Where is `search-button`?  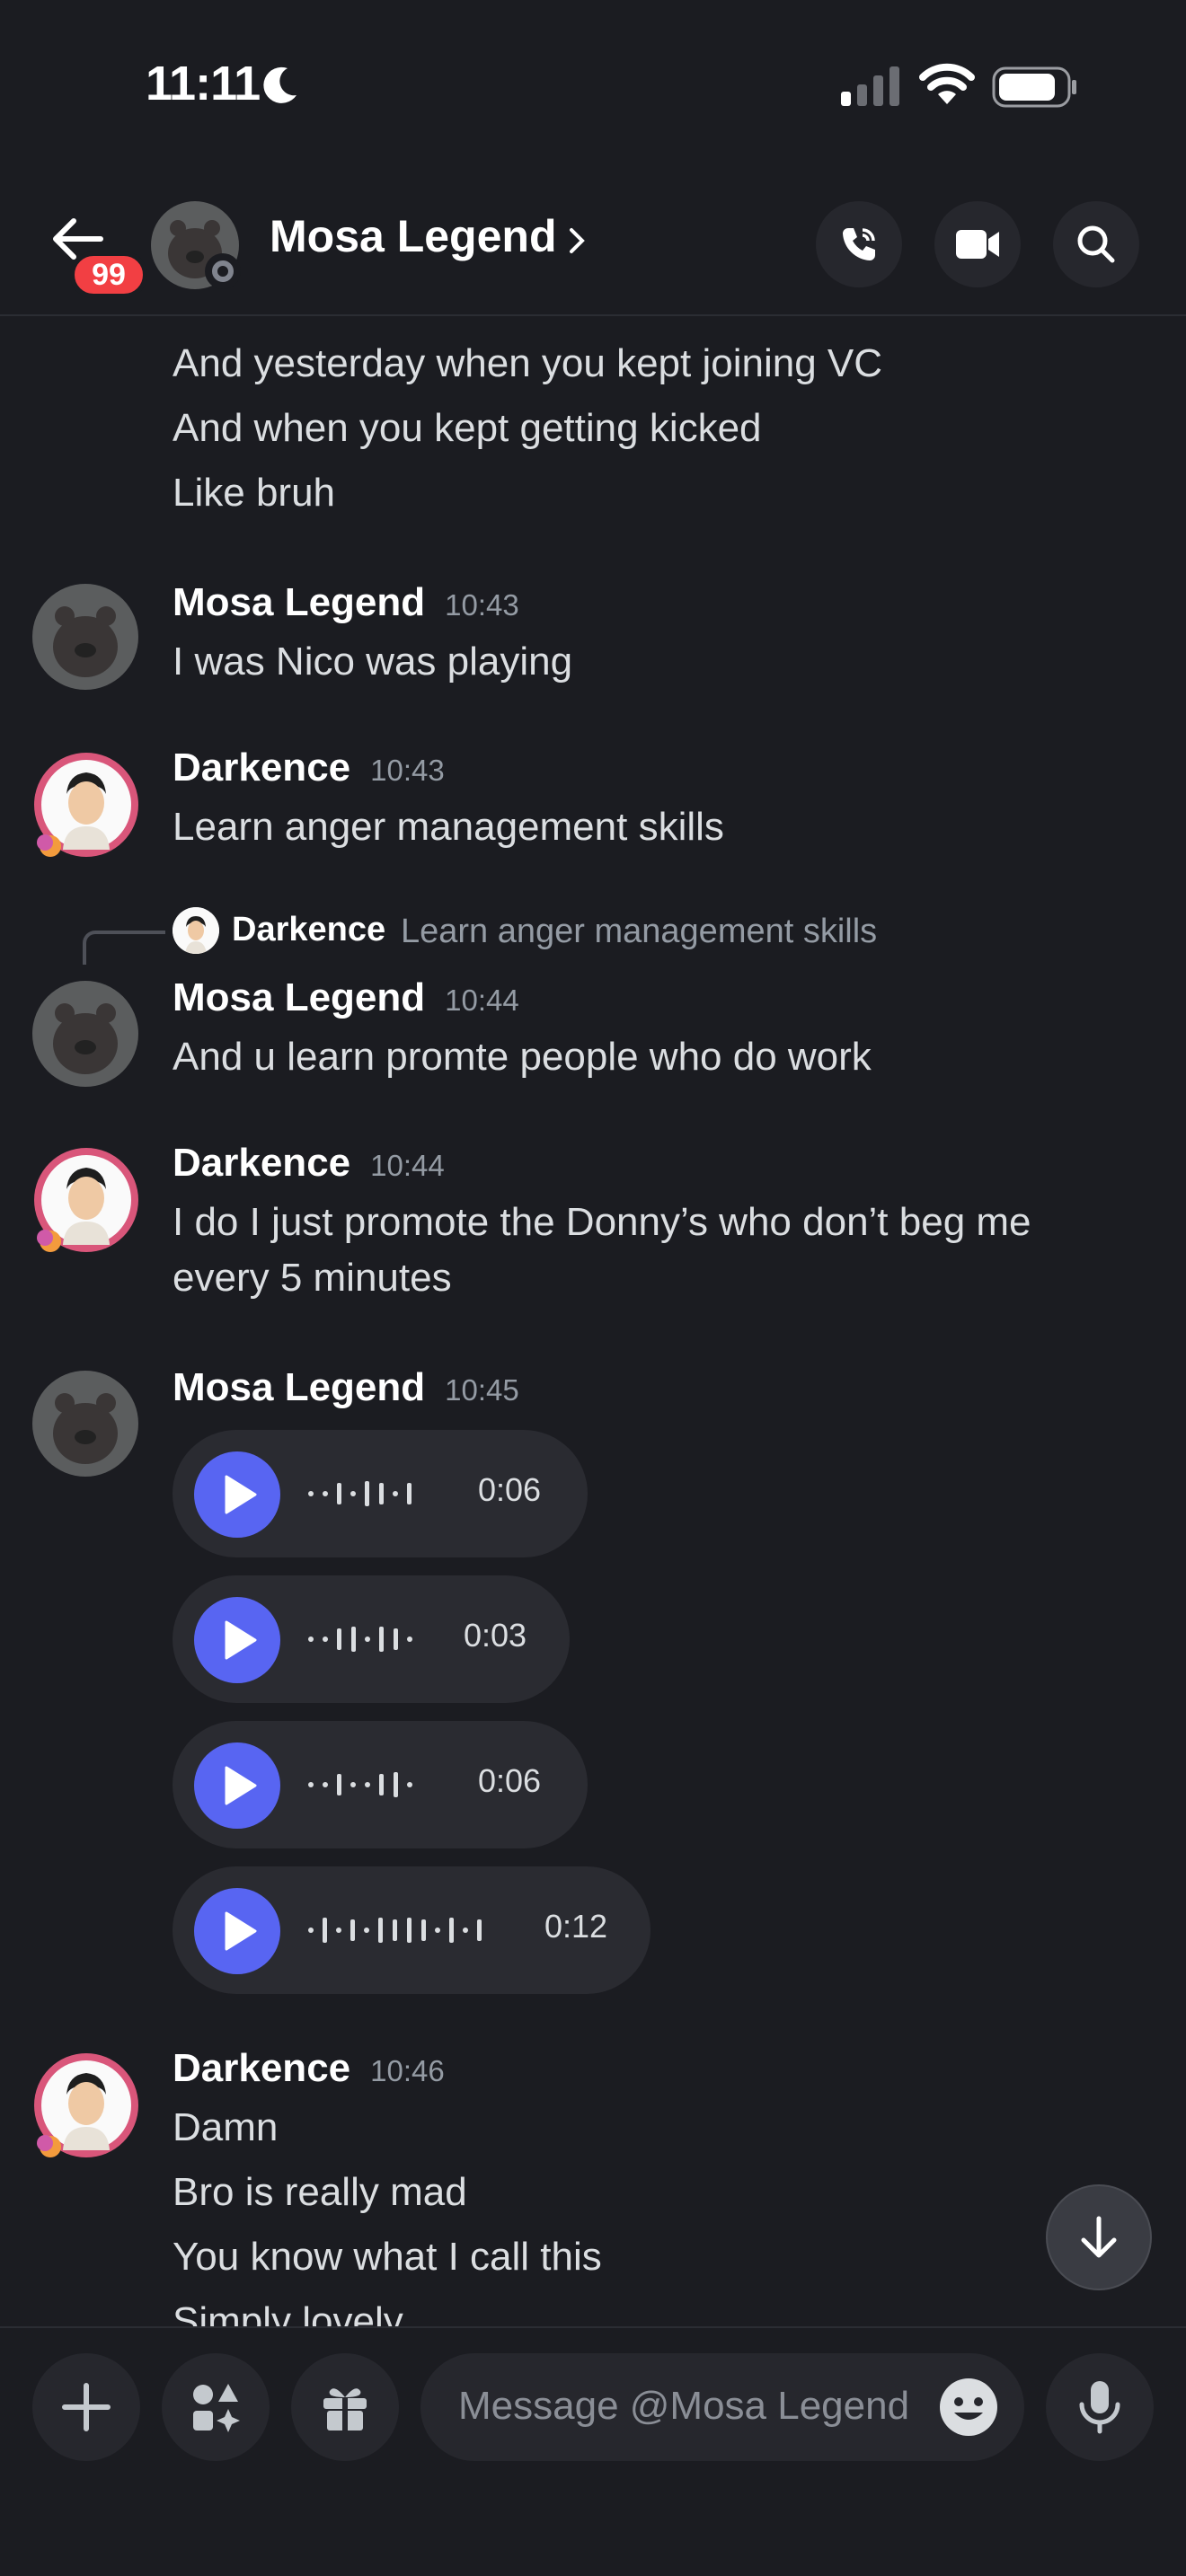 search-button is located at coordinates (1096, 244).